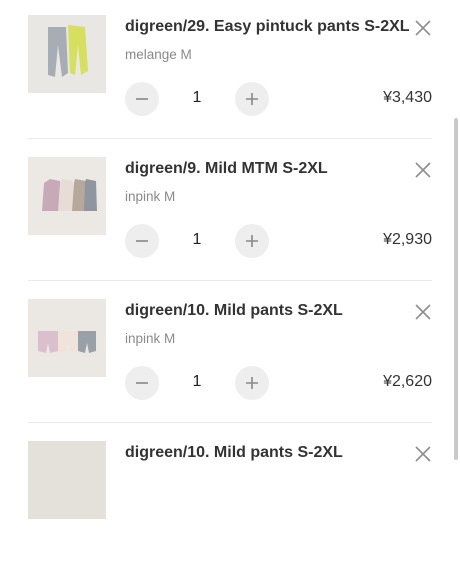 This screenshot has width=460, height=568. What do you see at coordinates (456, 289) in the screenshot?
I see `scrollbar` at bounding box center [456, 289].